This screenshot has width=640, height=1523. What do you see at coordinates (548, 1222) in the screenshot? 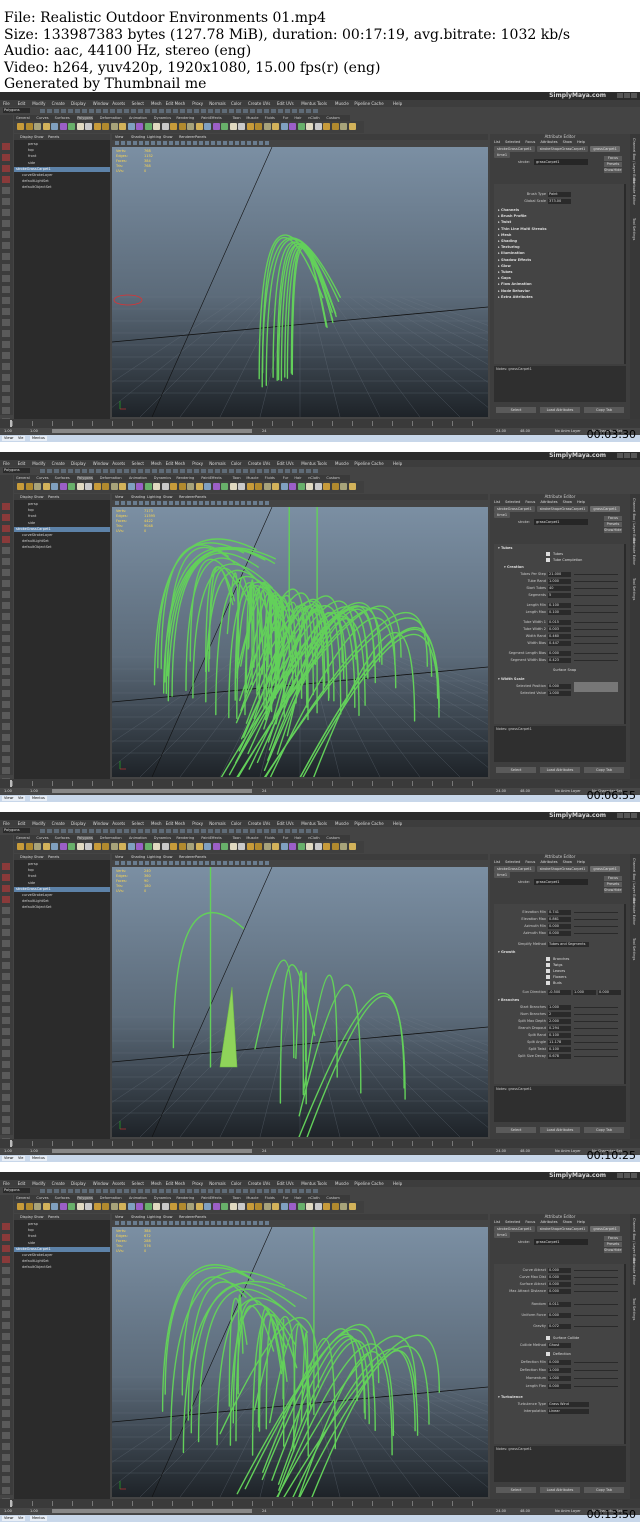
I see `ae-menu-item: Attributes` at bounding box center [548, 1222].